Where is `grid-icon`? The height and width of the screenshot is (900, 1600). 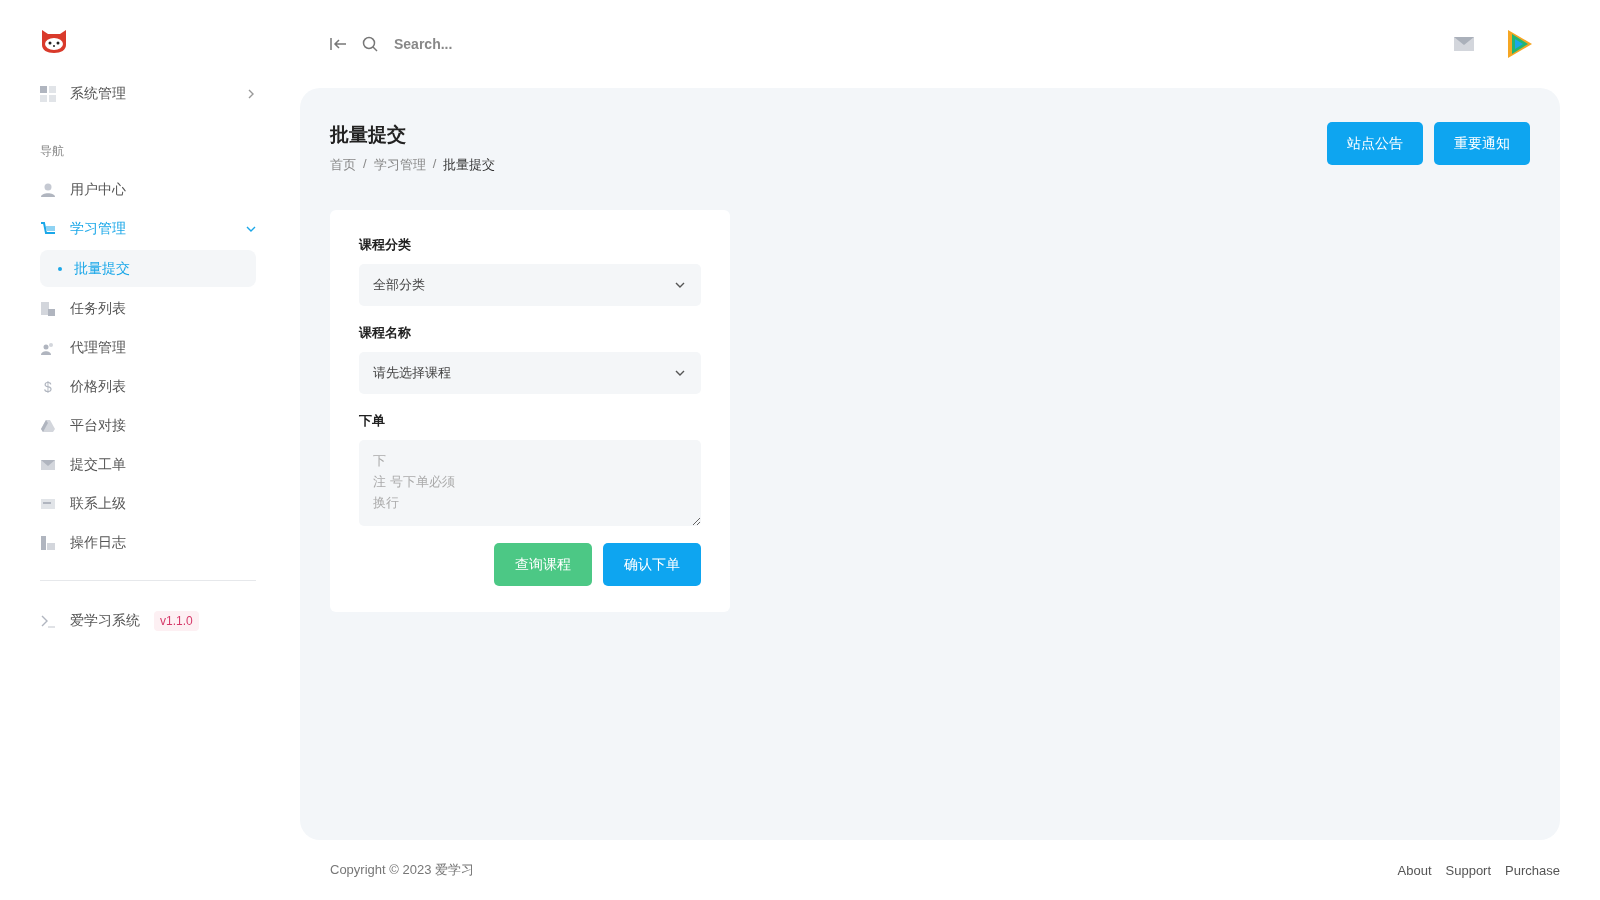 grid-icon is located at coordinates (48, 93).